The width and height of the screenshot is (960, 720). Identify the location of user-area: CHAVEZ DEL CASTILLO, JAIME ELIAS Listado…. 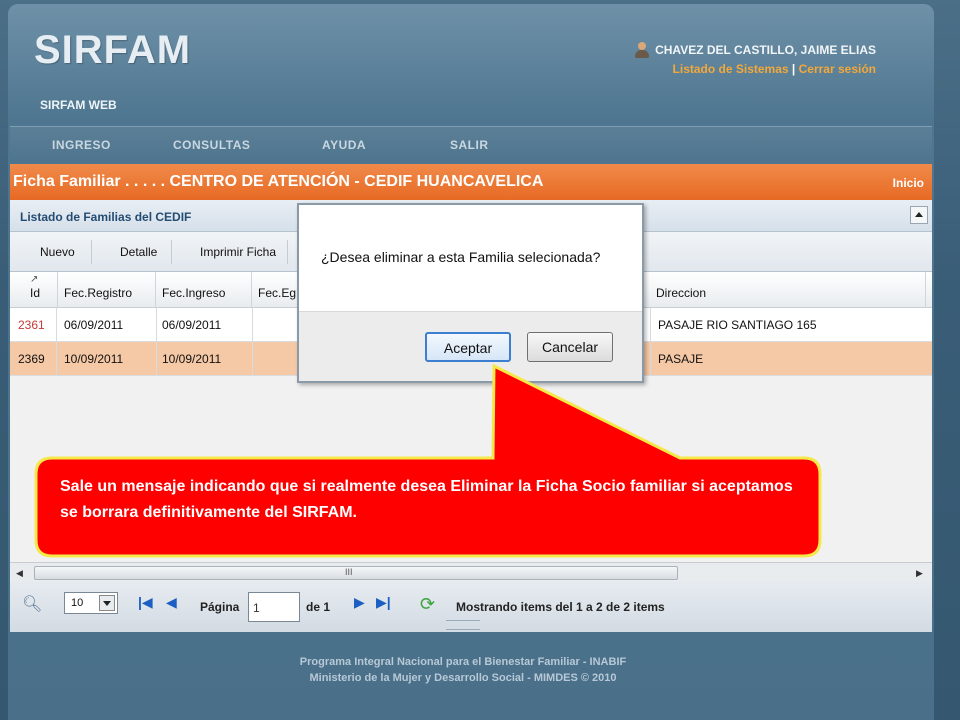
(755, 59).